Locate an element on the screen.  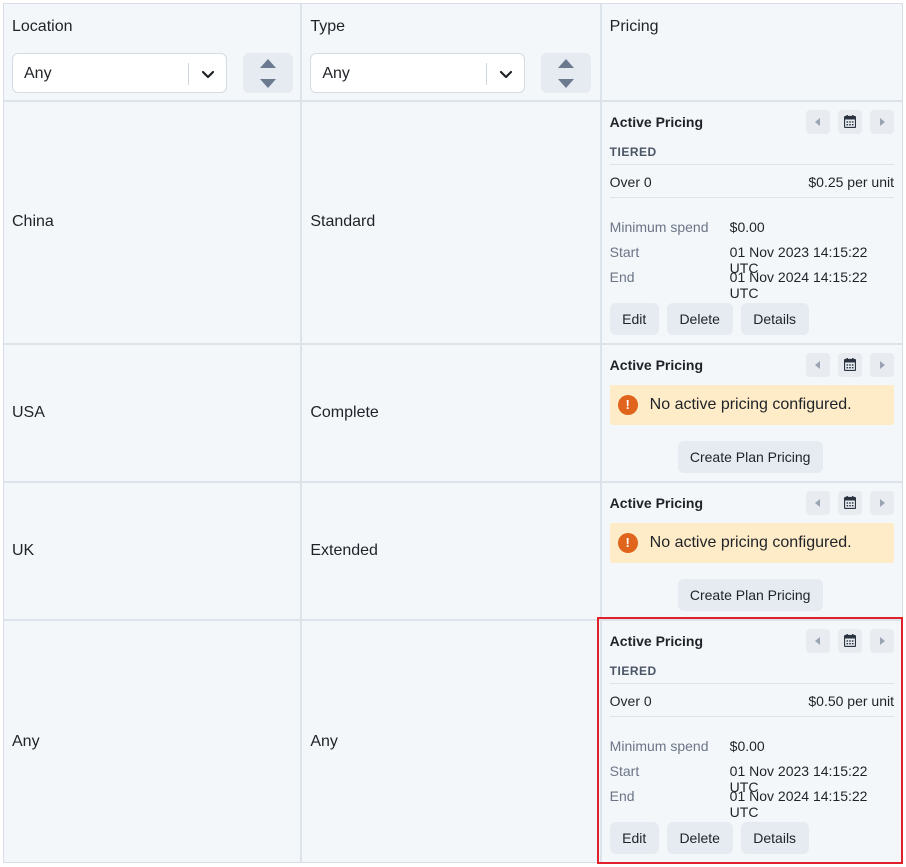
type-filter-value: Any is located at coordinates (336, 73).